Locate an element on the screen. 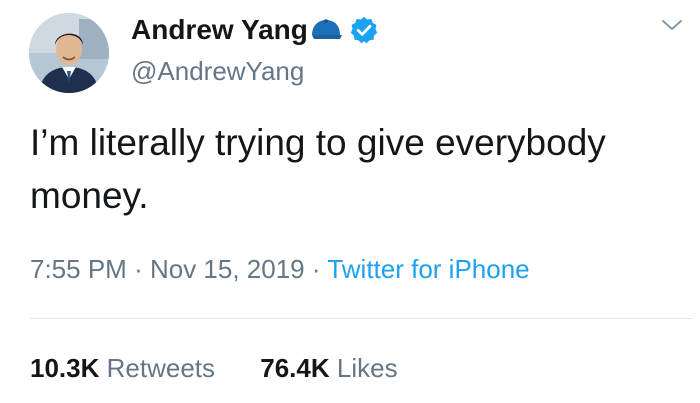  likes-label: Likes is located at coordinates (367, 368).